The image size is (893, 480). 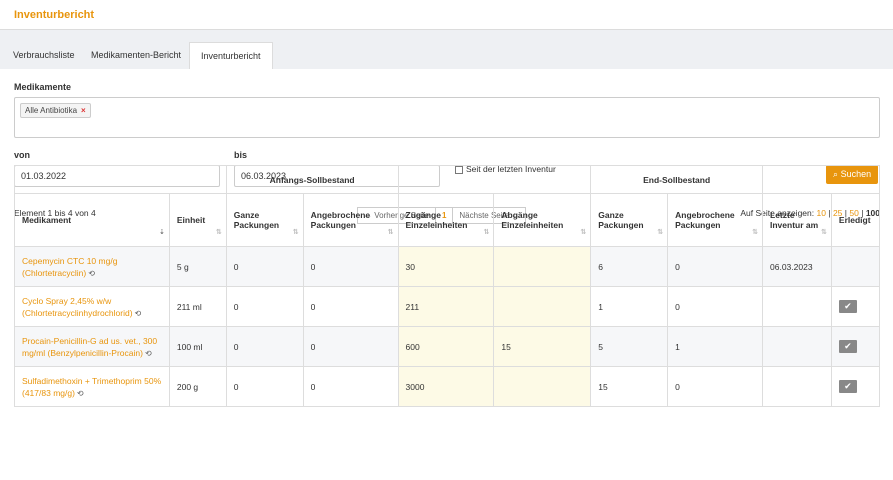 What do you see at coordinates (54, 15) in the screenshot?
I see `page-title: Inventurbericht` at bounding box center [54, 15].